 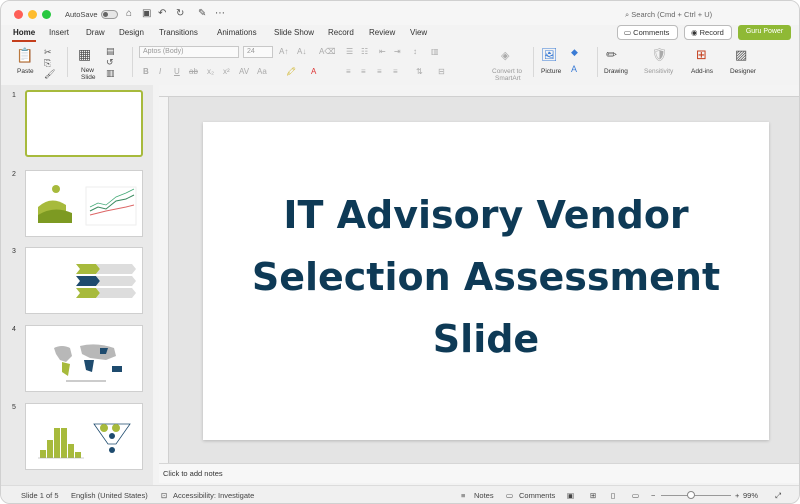 I want to click on font-size-field: 24, so click(x=258, y=52).